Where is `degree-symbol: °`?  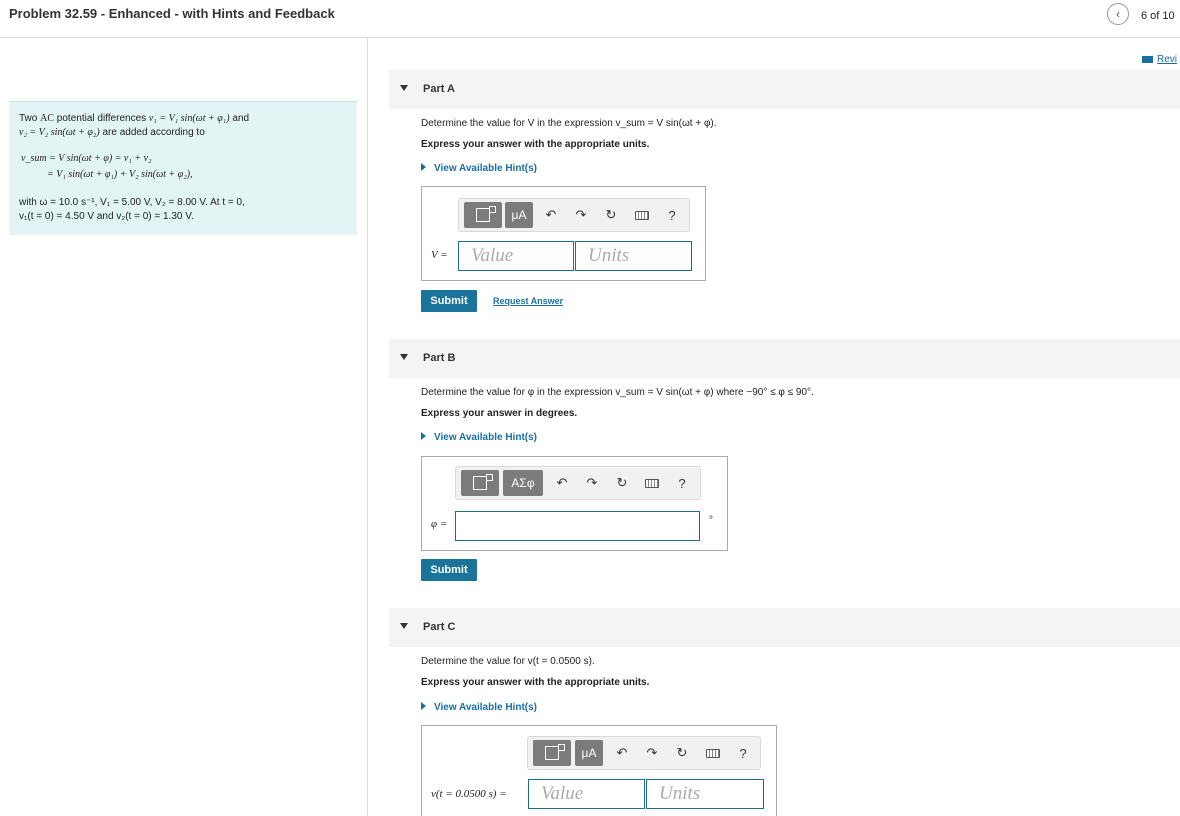
degree-symbol: ° is located at coordinates (711, 520).